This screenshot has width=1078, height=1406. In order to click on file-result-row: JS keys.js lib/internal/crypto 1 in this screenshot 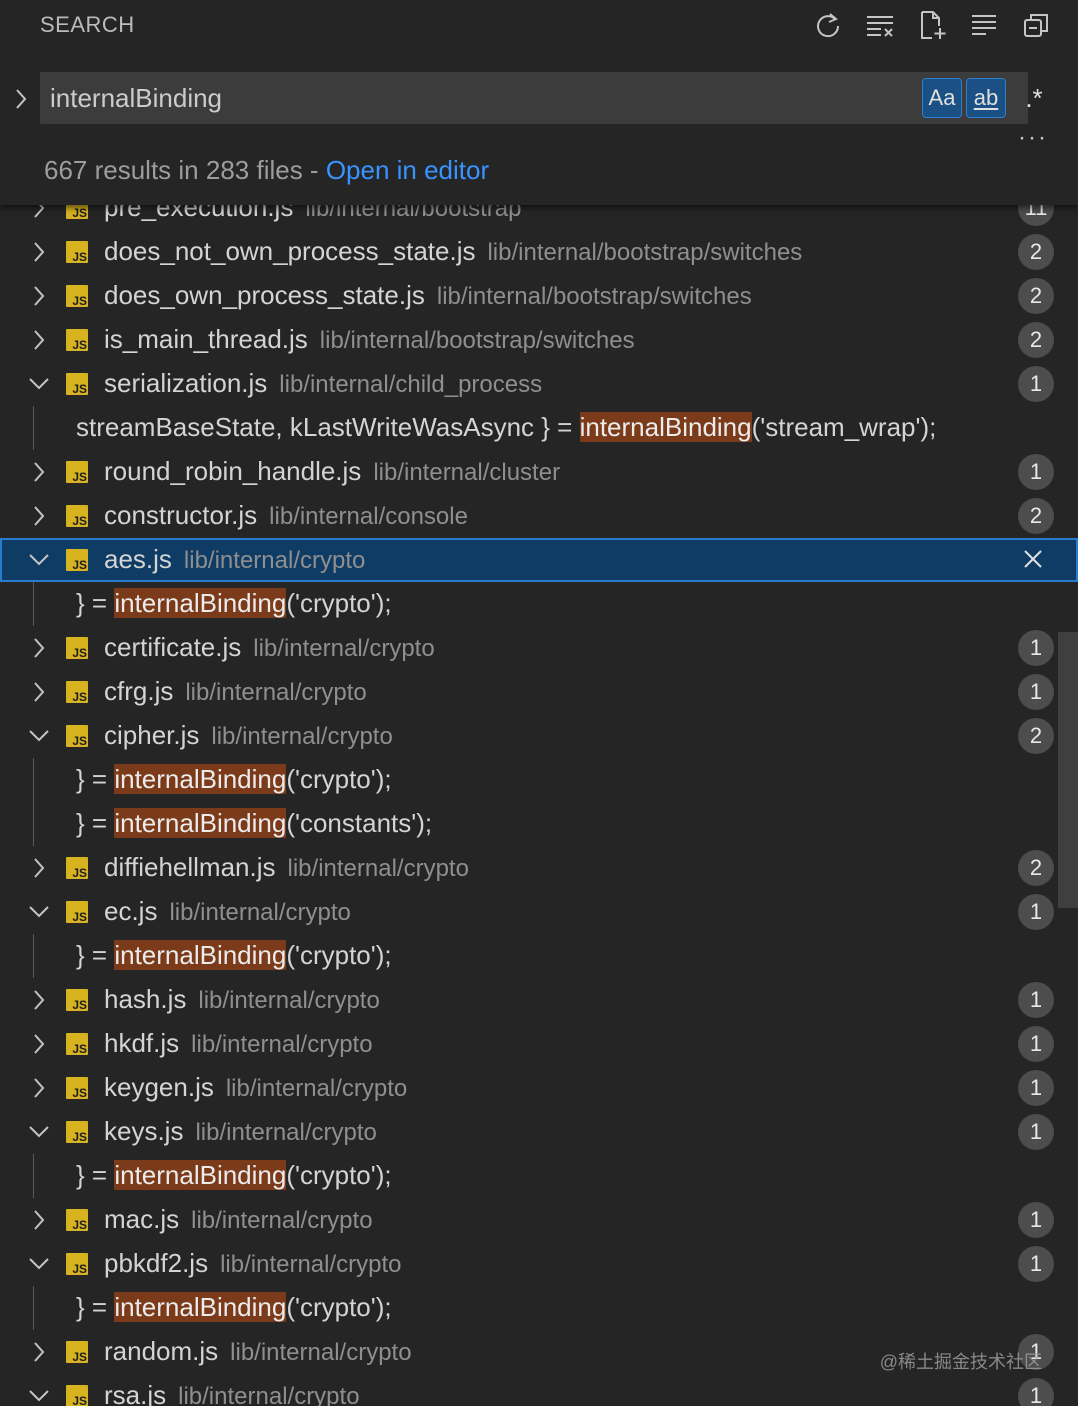, I will do `click(539, 1132)`.